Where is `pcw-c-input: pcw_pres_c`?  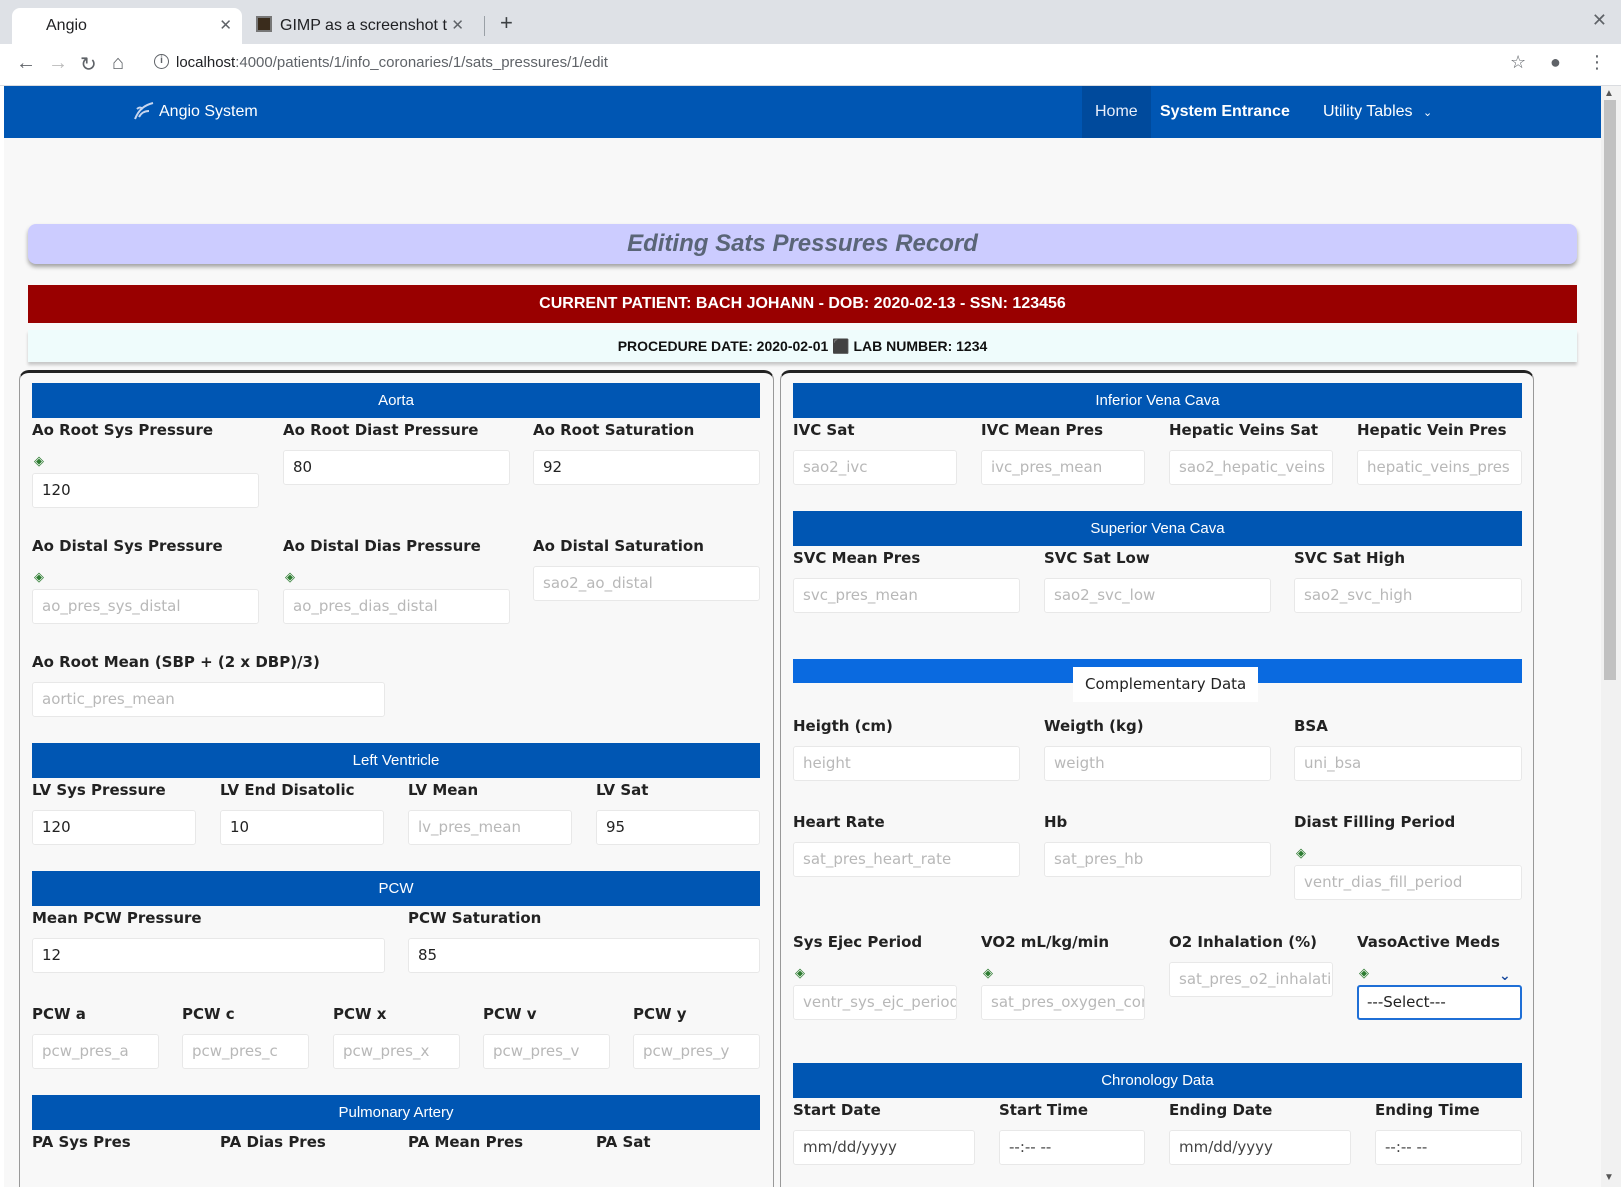
pcw-c-input: pcw_pres_c is located at coordinates (245, 1051).